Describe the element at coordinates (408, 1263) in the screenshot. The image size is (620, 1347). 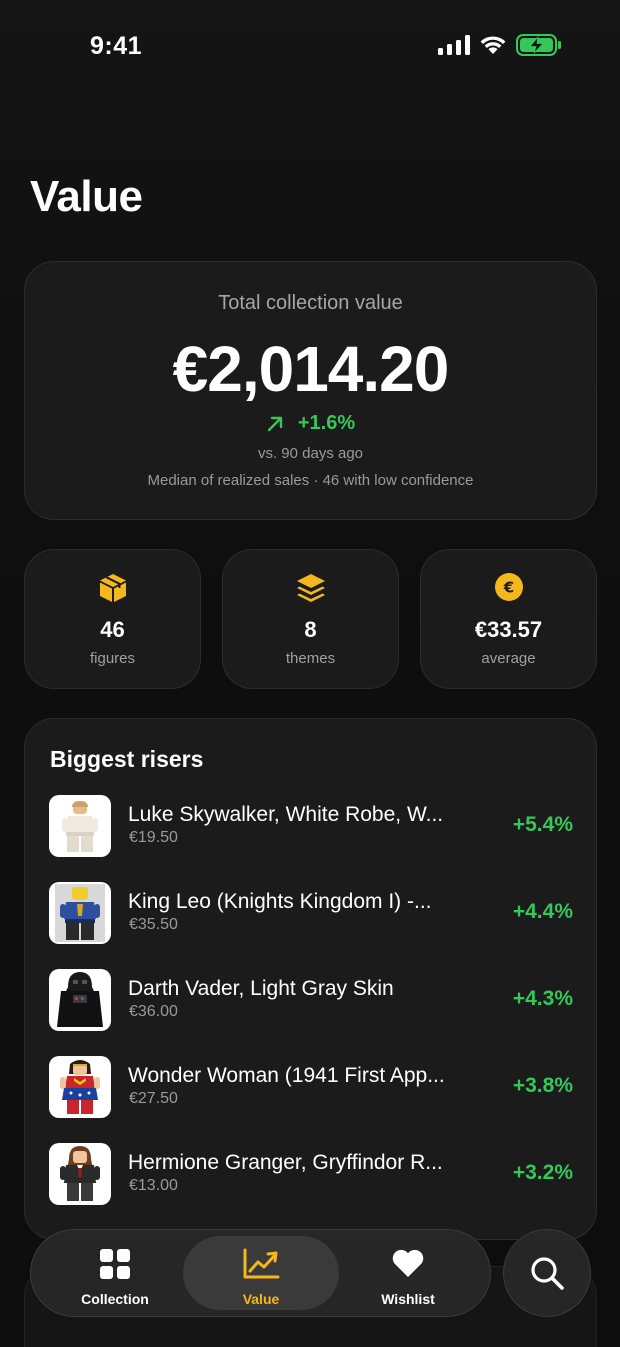
I see `heart-icon` at that location.